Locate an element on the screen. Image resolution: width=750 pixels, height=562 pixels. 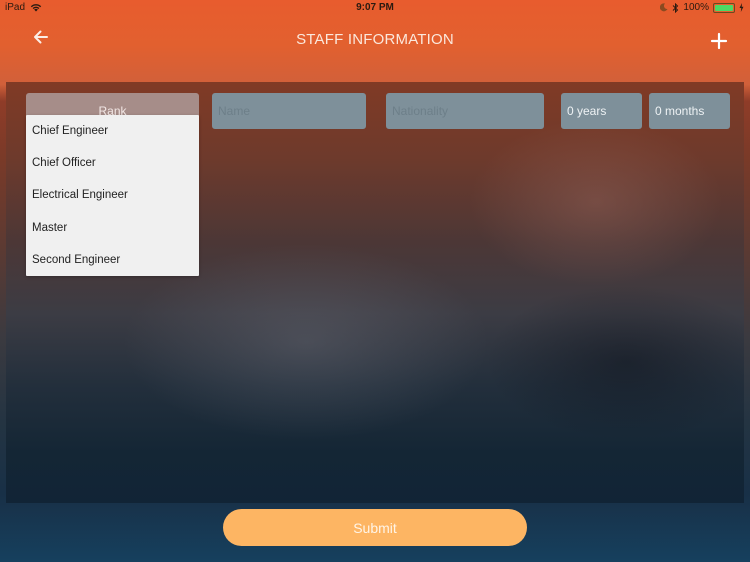
rank-option: Electrical Engineer is located at coordinates (112, 195).